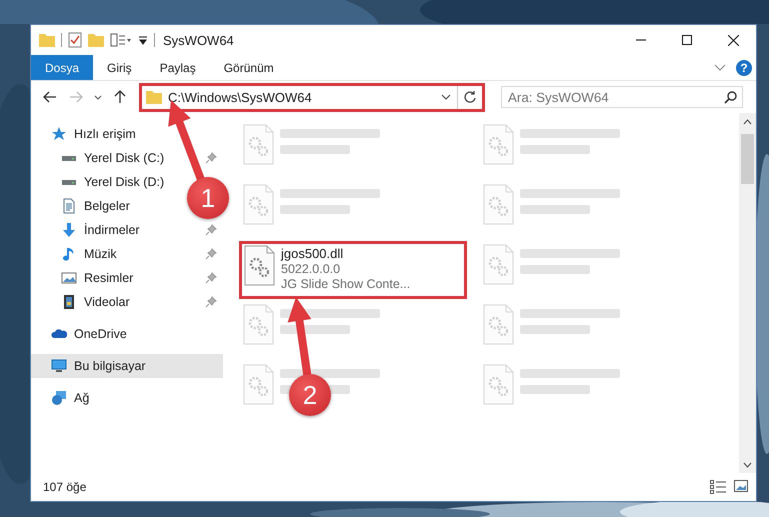  What do you see at coordinates (240, 97) in the screenshot?
I see `address-path: C:\Windows\SysWOW64` at bounding box center [240, 97].